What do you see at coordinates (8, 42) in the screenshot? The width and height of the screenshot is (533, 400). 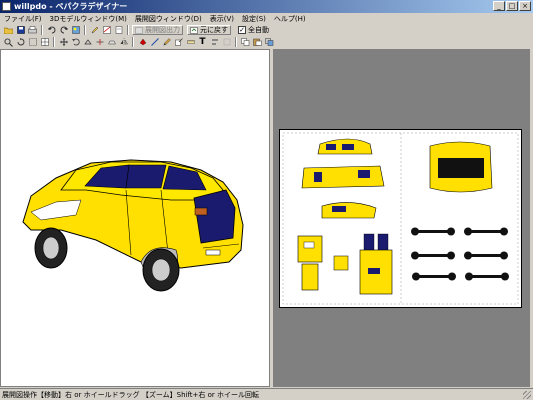 I see `zoom-icon` at bounding box center [8, 42].